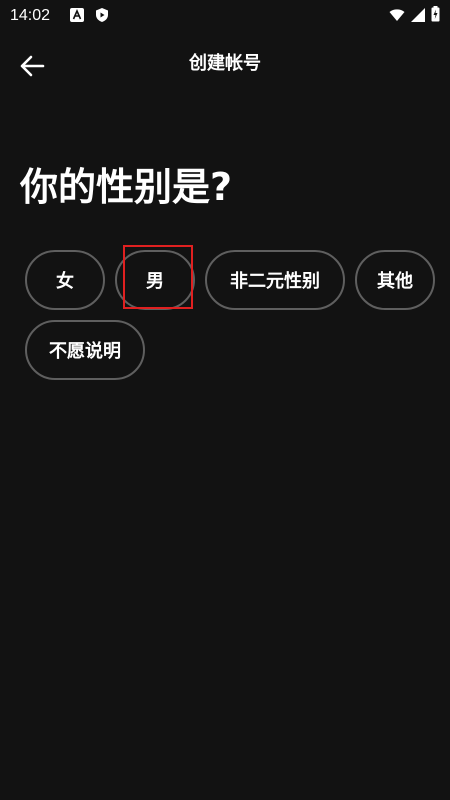 This screenshot has width=450, height=800. What do you see at coordinates (65, 280) in the screenshot?
I see `option-female-button: 女` at bounding box center [65, 280].